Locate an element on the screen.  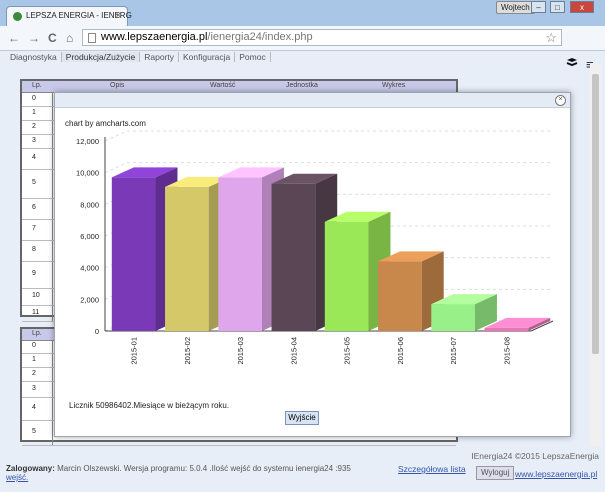
window-close-icon: x is located at coordinates (582, 7).